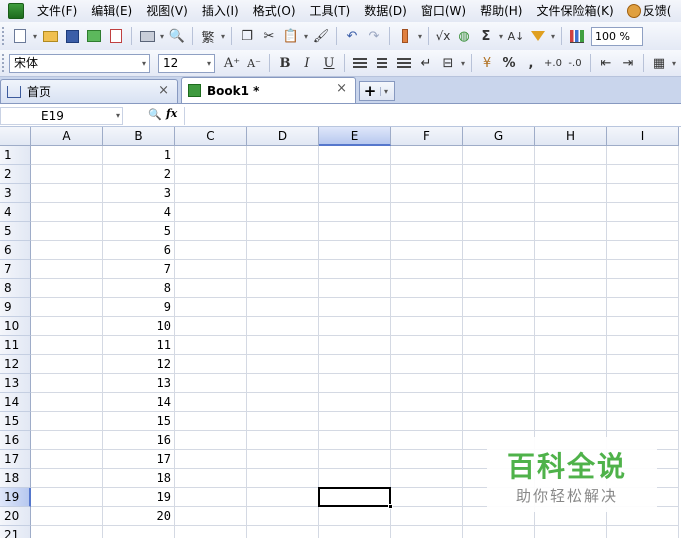 Image resolution: width=681 pixels, height=538 pixels. I want to click on save-button, so click(72, 36).